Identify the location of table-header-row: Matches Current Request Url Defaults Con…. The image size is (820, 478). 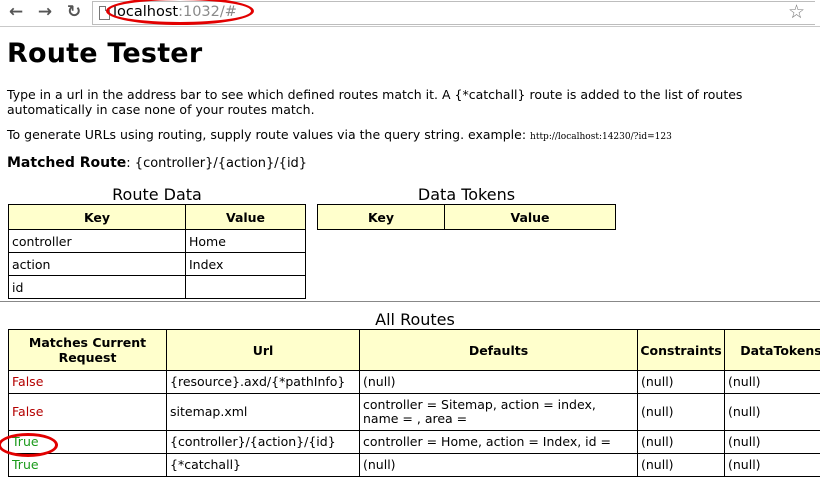
(414, 350).